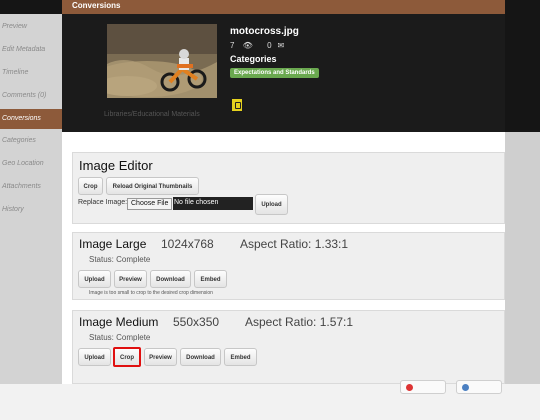 The width and height of the screenshot is (540, 420). Describe the element at coordinates (120, 337) in the screenshot. I see `image-medium-status: Status: Complete` at that location.